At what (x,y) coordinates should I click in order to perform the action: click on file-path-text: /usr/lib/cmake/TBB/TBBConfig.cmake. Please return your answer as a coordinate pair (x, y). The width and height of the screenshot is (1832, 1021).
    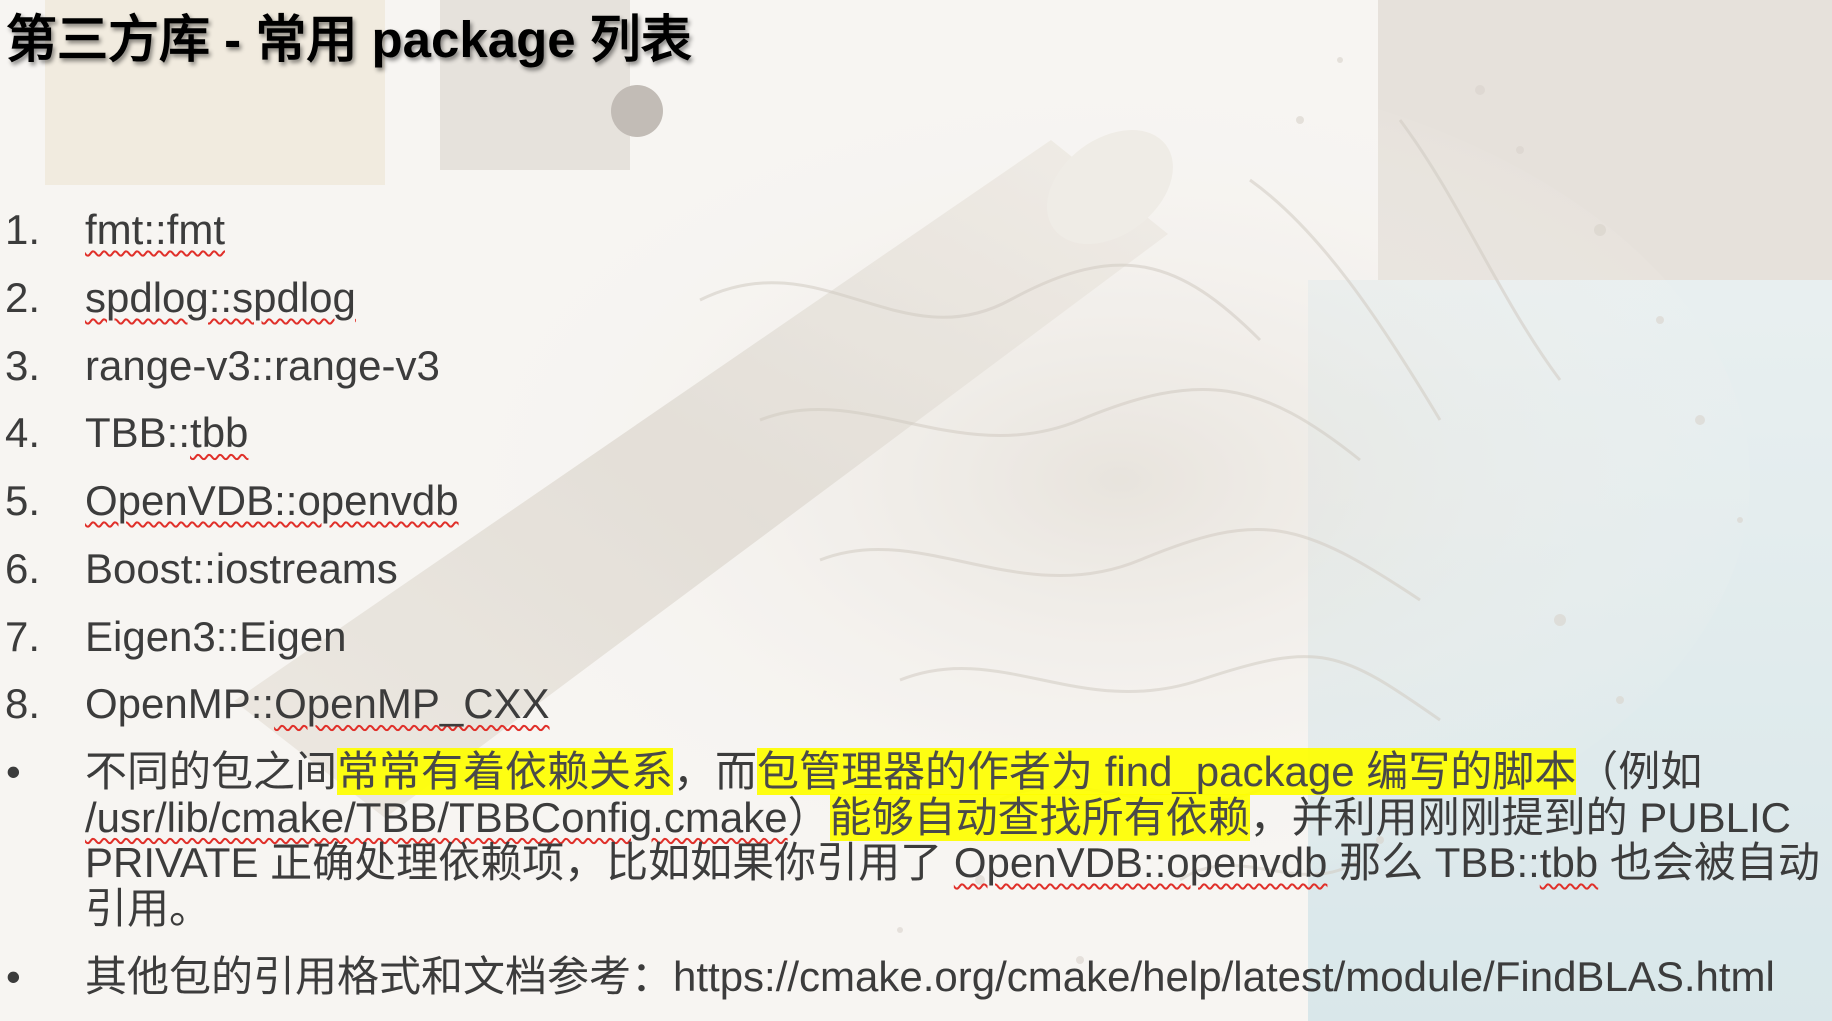
    Looking at the image, I should click on (436, 817).